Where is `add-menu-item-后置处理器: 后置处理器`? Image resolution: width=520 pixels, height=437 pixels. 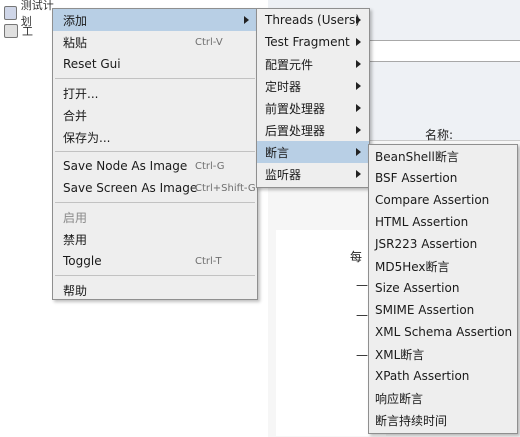 add-menu-item-后置处理器: 后置处理器 is located at coordinates (313, 130).